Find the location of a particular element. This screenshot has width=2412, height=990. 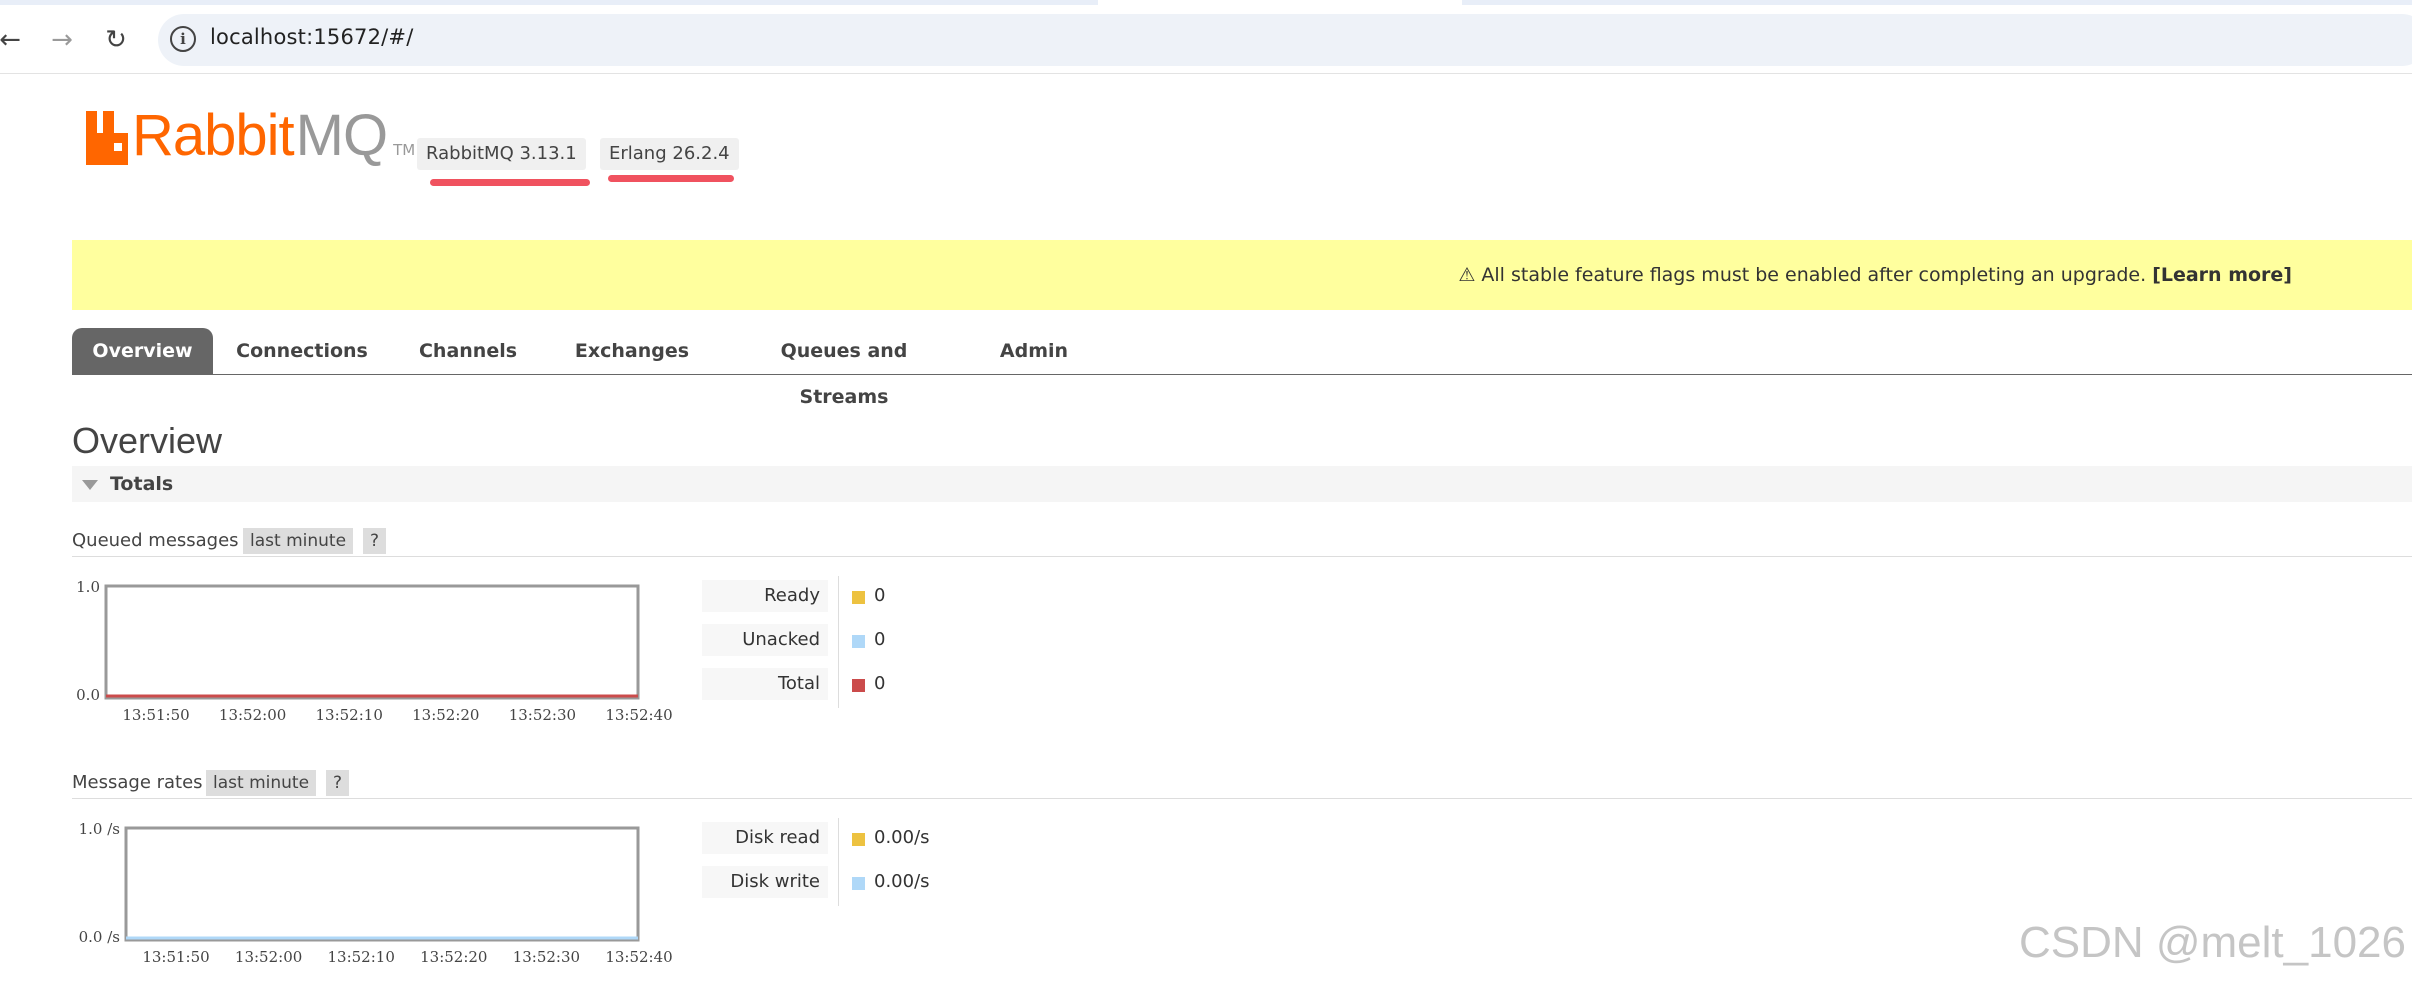

tab-channels: Channels is located at coordinates (468, 351).